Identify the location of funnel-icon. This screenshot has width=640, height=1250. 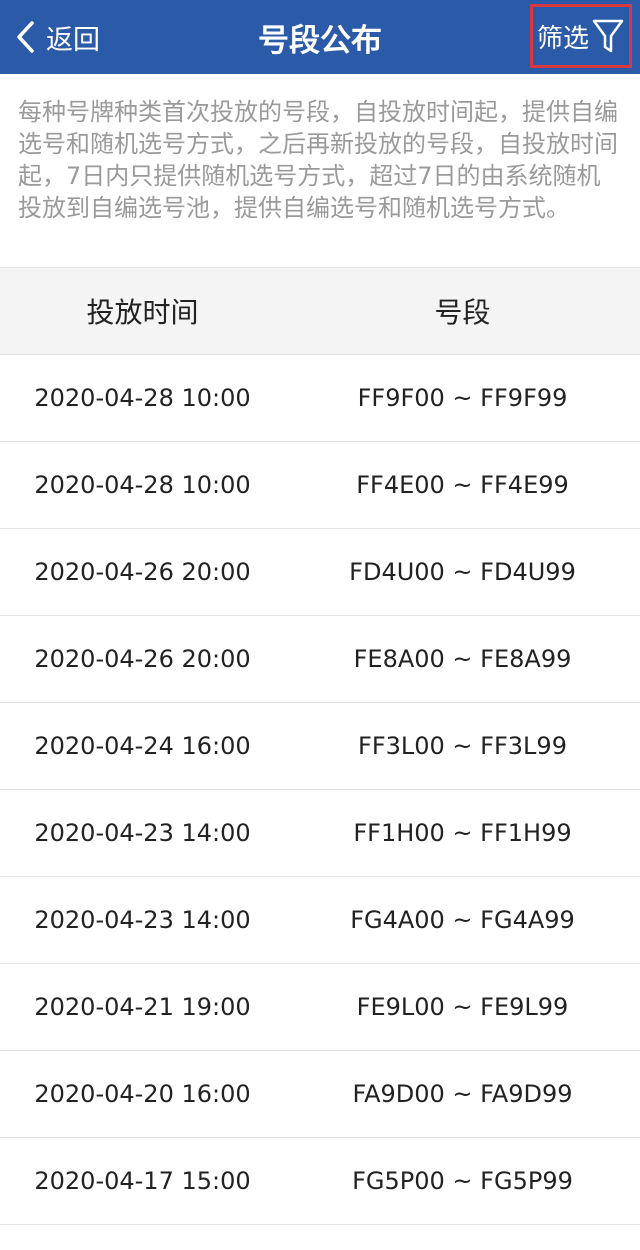
(608, 36).